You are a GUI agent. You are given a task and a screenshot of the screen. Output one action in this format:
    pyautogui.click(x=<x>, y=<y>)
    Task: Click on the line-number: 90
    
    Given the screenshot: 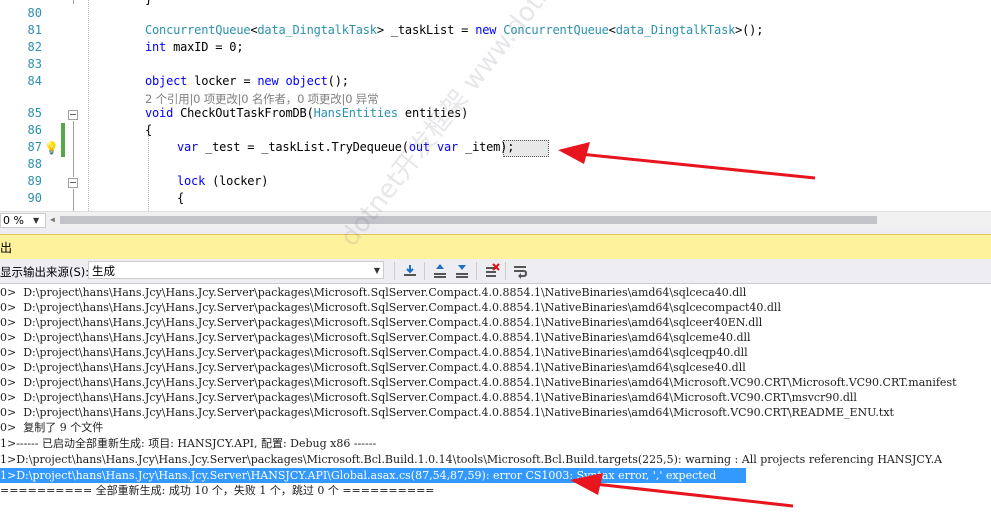 What is the action you would take?
    pyautogui.click(x=34, y=198)
    